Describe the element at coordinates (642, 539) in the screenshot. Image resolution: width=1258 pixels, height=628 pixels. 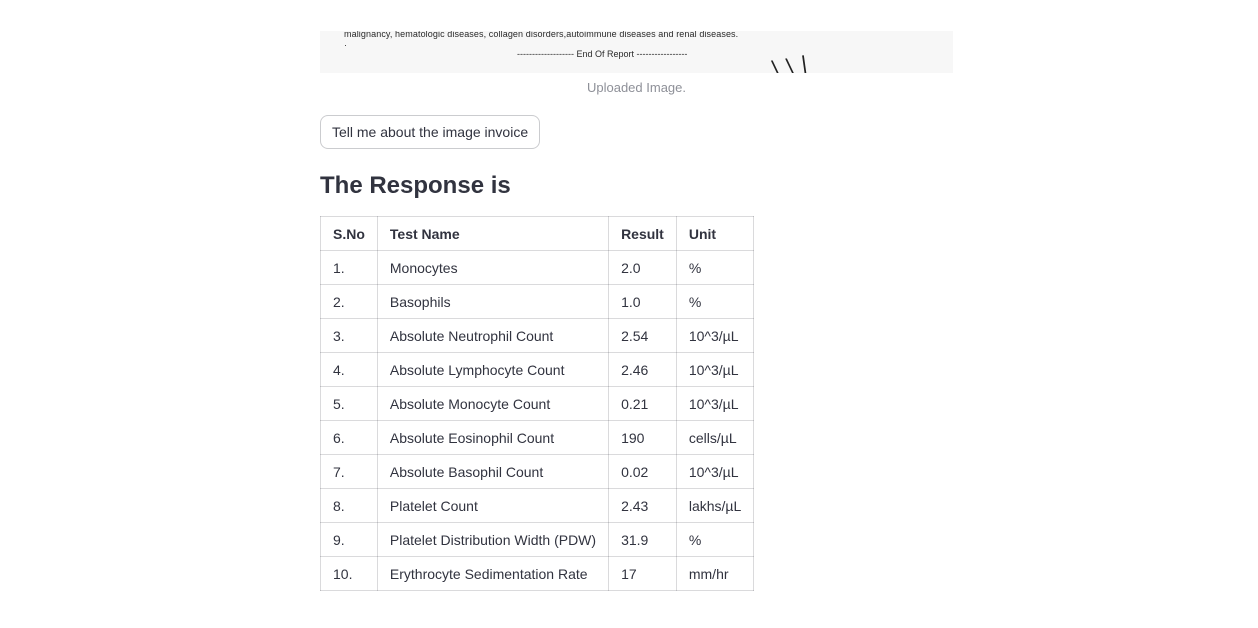
I see `cell-result: 31.9` at that location.